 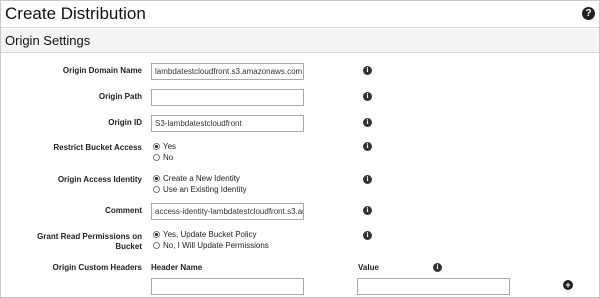 What do you see at coordinates (177, 267) in the screenshot?
I see `header-name-column: Header Name` at bounding box center [177, 267].